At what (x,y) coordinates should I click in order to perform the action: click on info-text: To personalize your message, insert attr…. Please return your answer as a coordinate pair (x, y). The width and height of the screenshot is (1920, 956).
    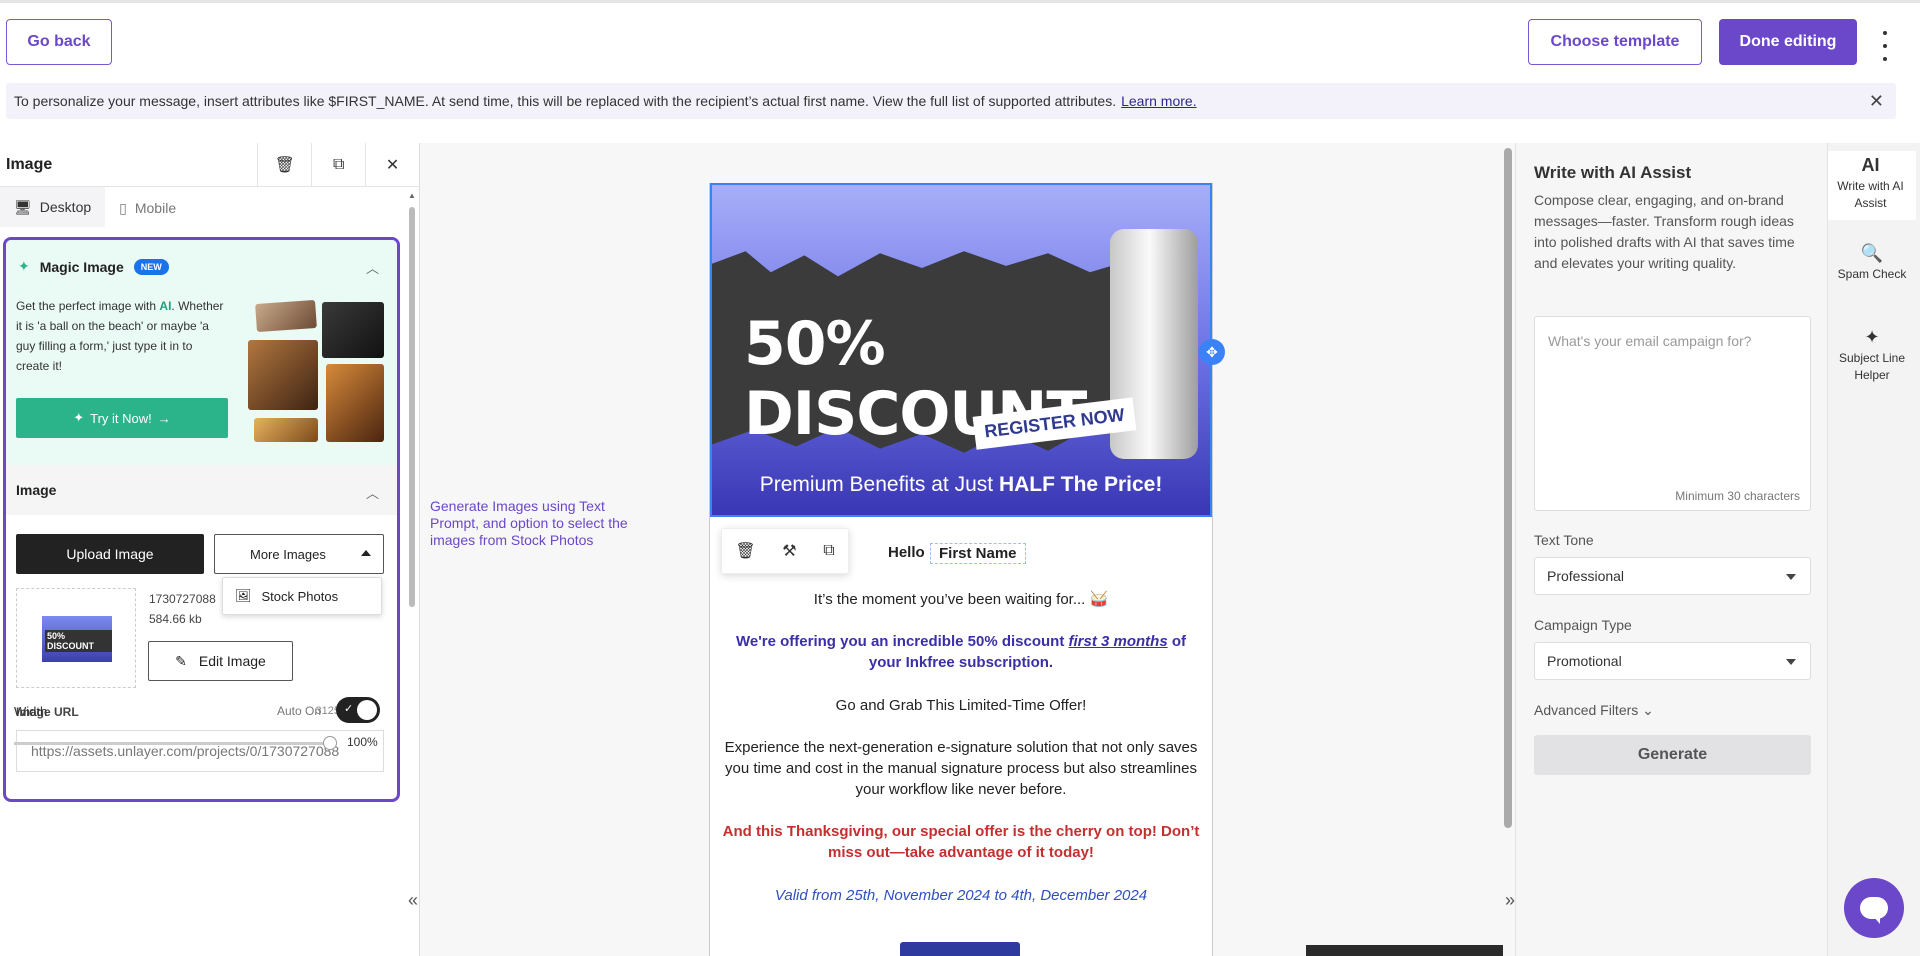
    Looking at the image, I should click on (565, 101).